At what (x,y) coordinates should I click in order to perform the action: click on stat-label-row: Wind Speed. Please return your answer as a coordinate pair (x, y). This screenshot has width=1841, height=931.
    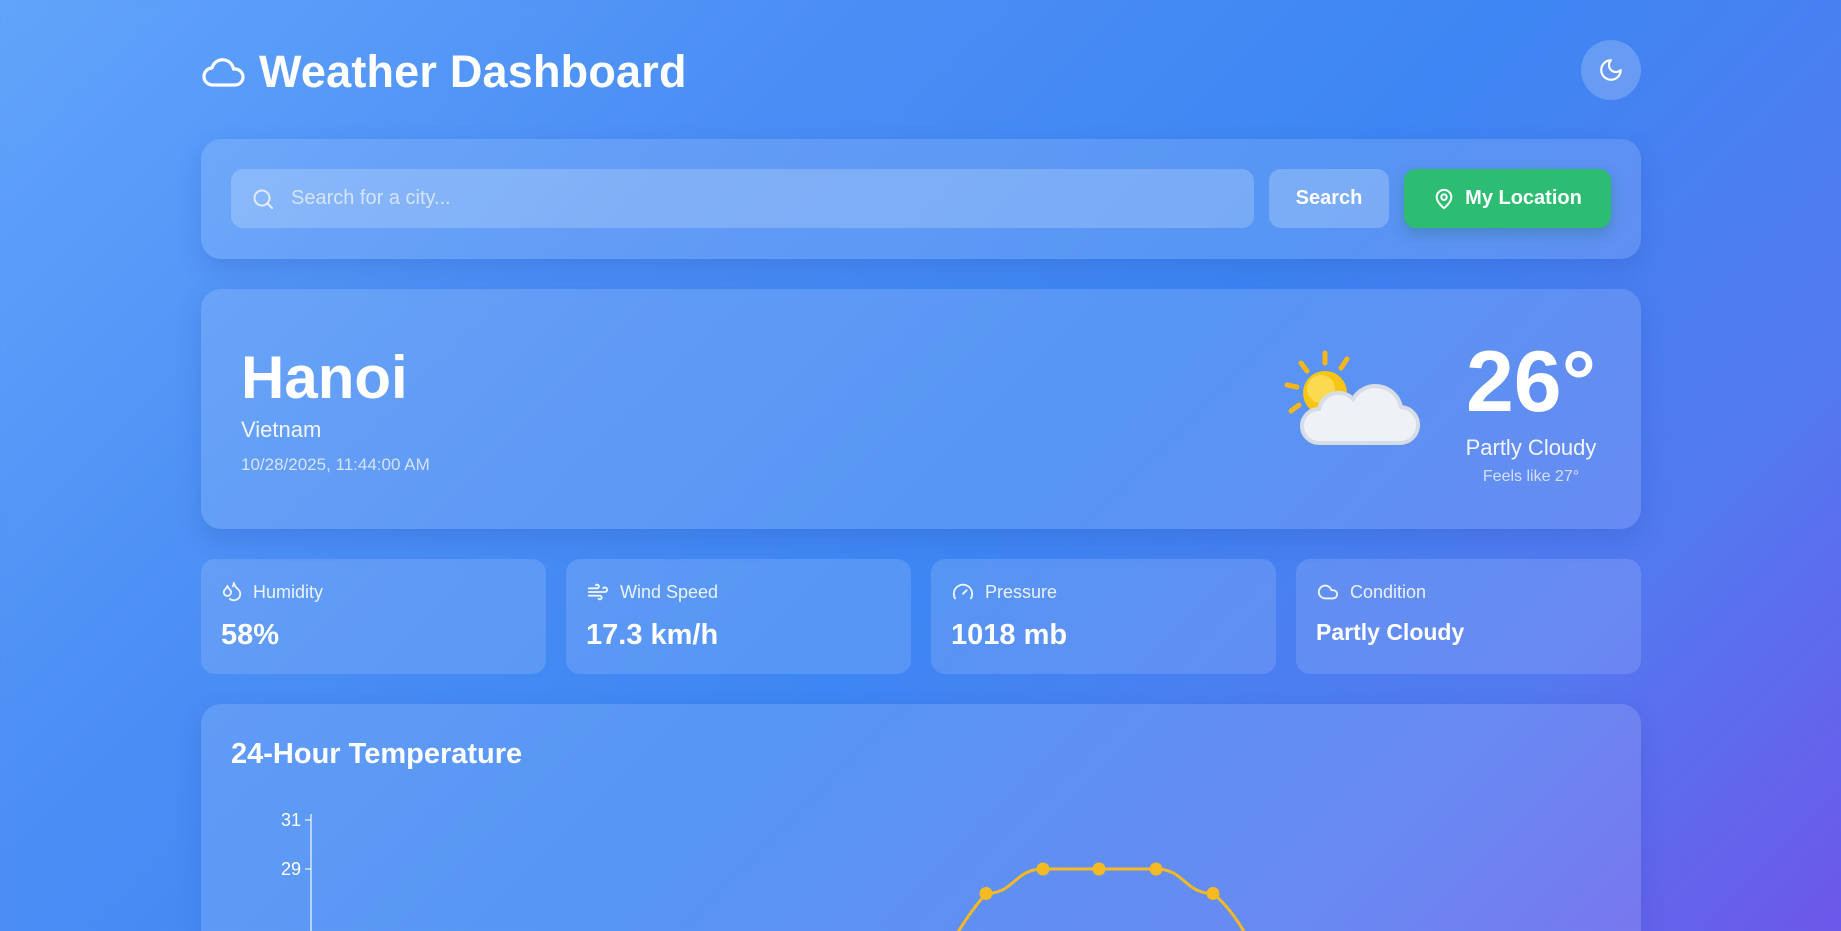
    Looking at the image, I should click on (652, 592).